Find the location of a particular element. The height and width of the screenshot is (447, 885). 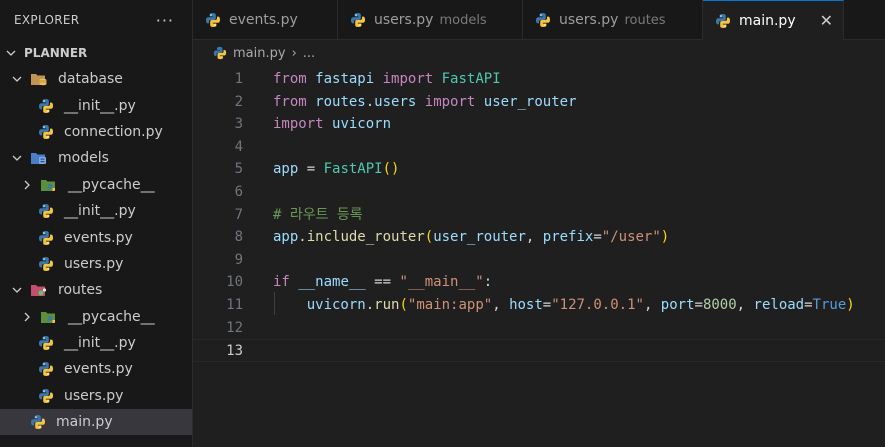

tree-folder-models: models is located at coordinates (96, 158).